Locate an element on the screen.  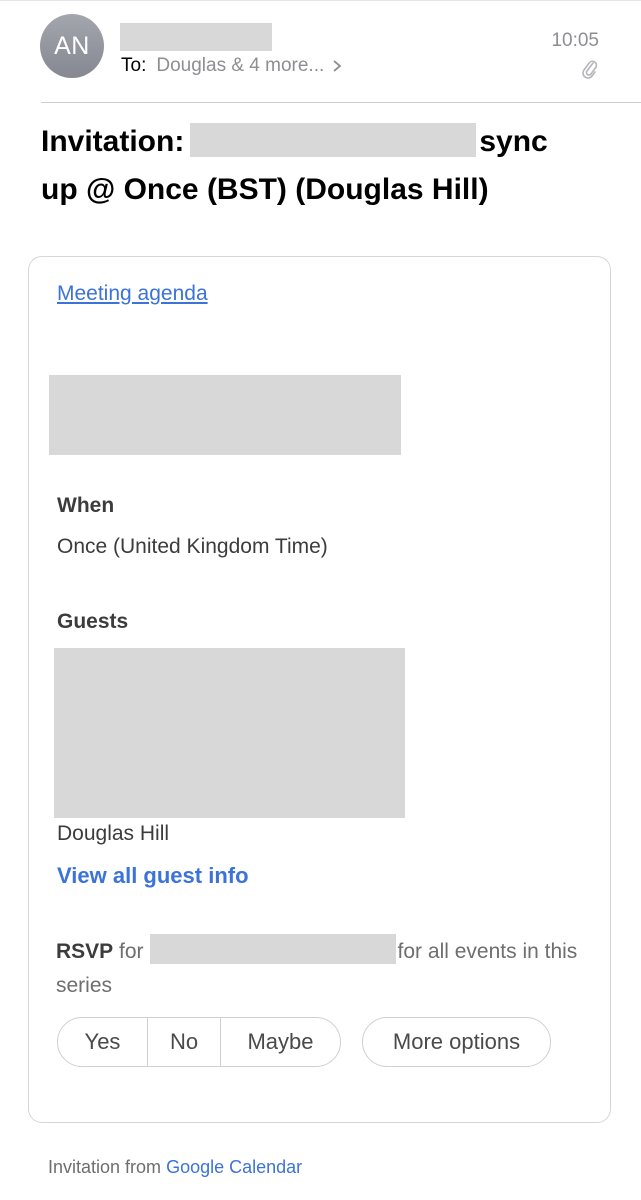
to-label: To: is located at coordinates (134, 65).